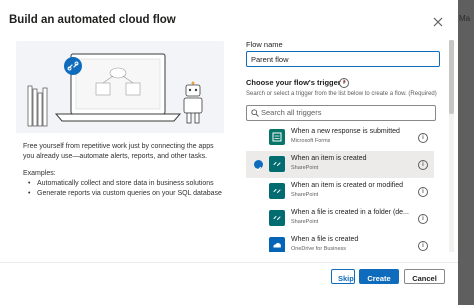 This screenshot has height=305, width=474. I want to click on check-icon, so click(258, 165).